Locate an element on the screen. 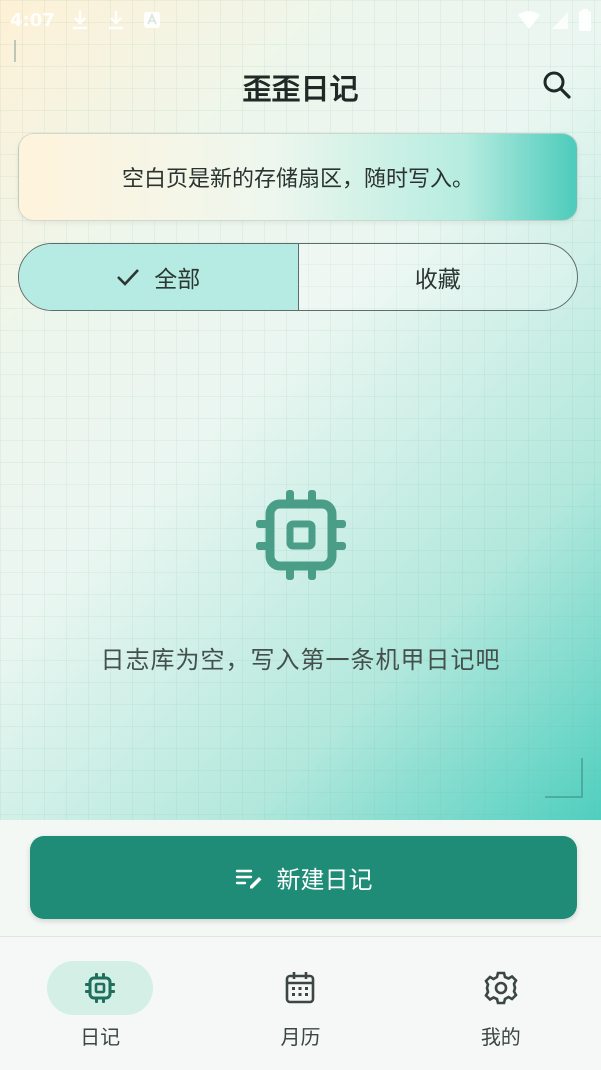  calendar-icon is located at coordinates (300, 988).